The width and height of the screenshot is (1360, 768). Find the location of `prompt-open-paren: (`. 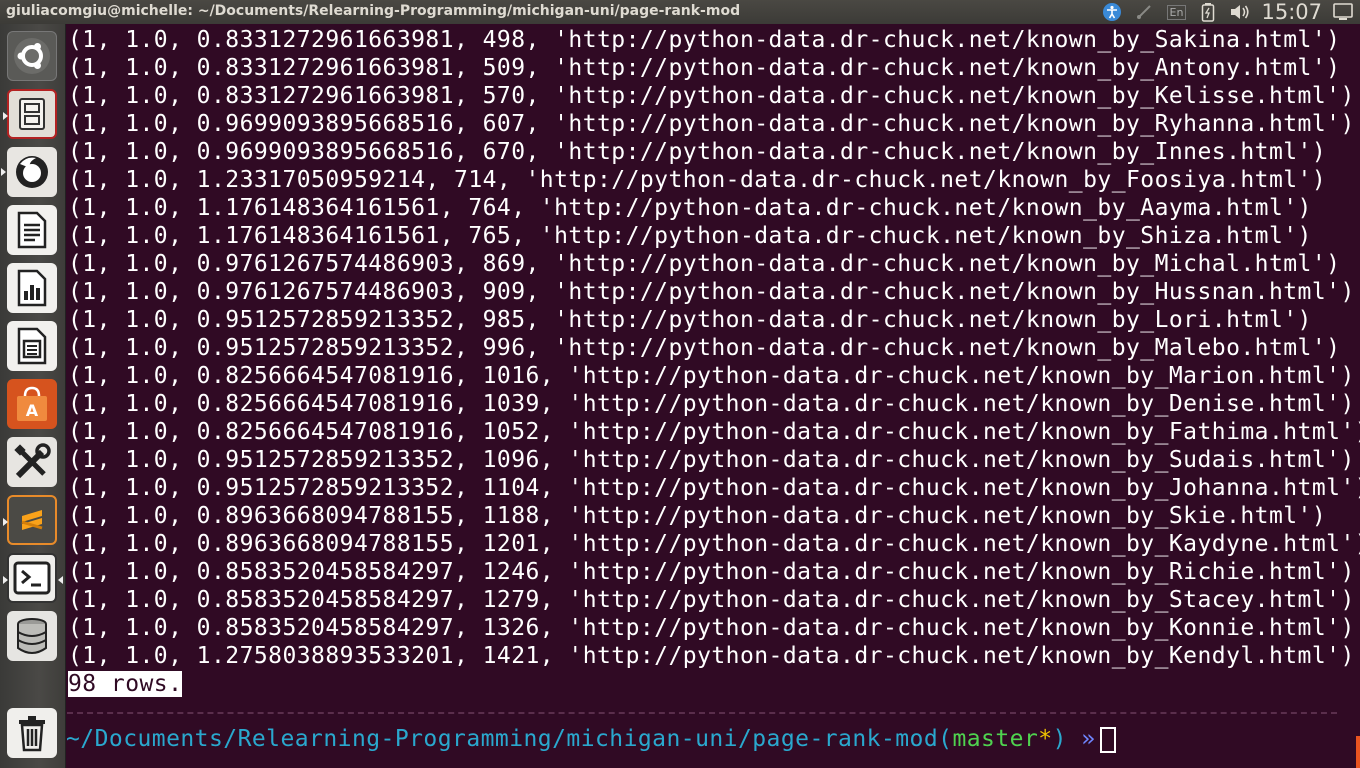

prompt-open-paren: ( is located at coordinates (945, 739).